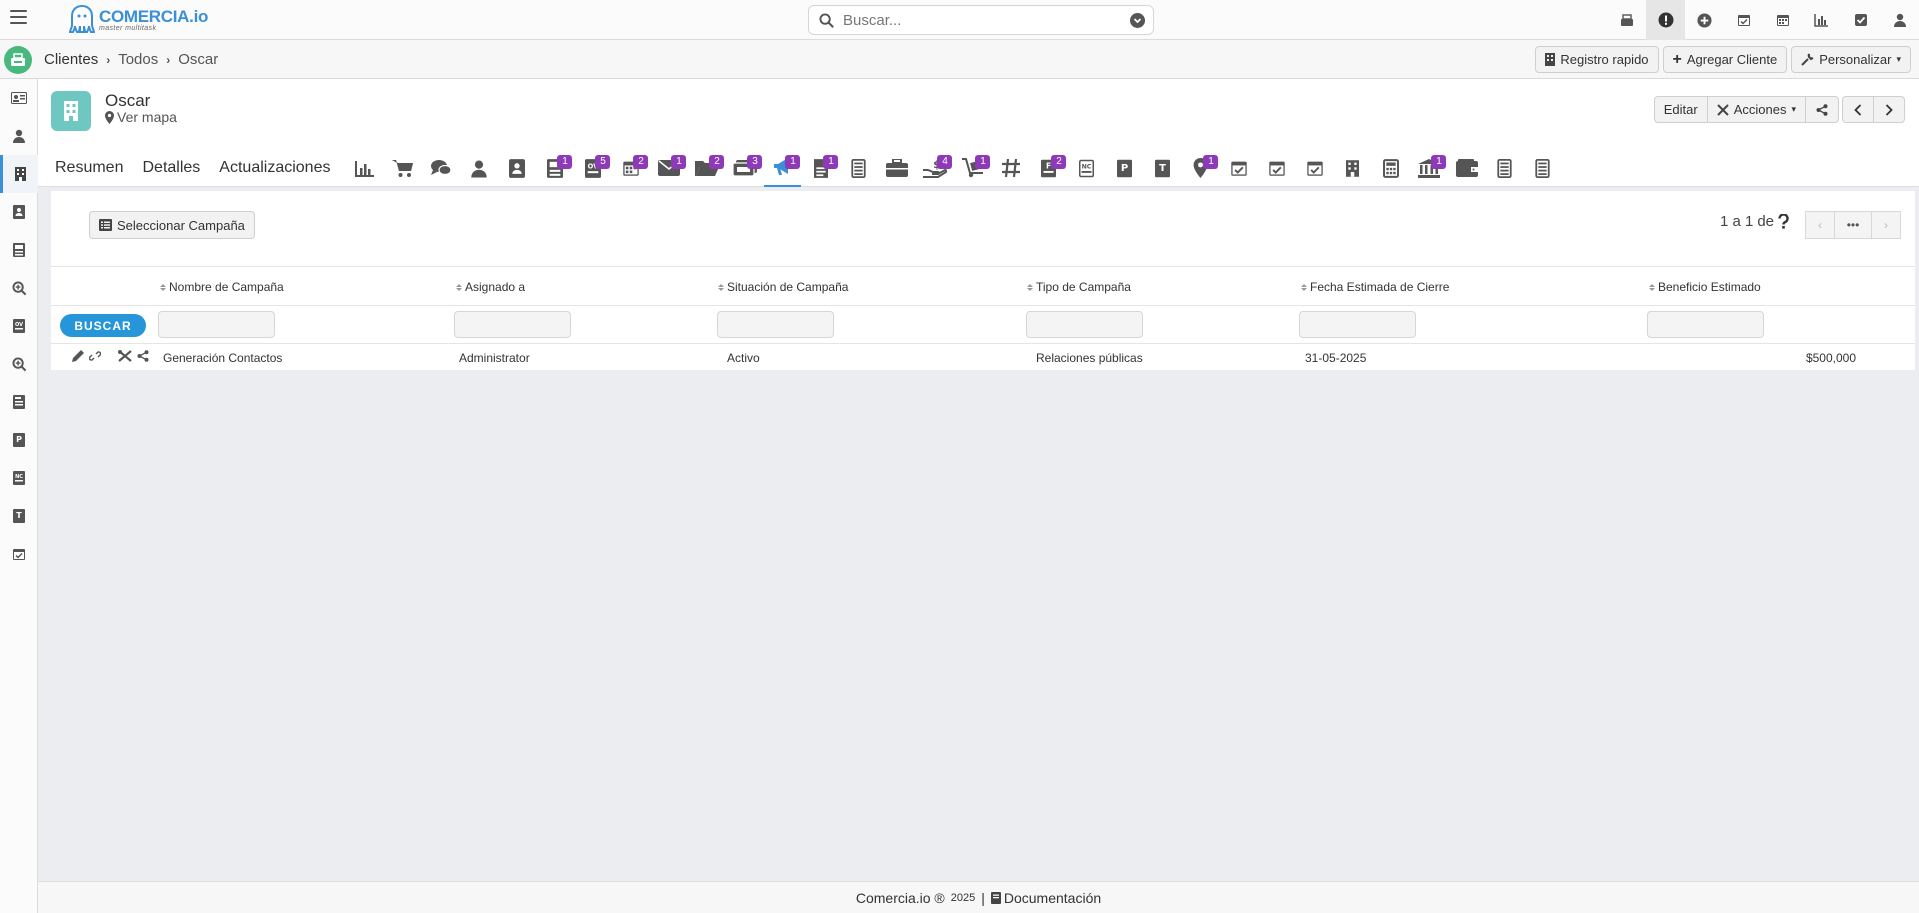 Image resolution: width=1919 pixels, height=913 pixels. Describe the element at coordinates (1899, 20) in the screenshot. I see `user-icon` at that location.